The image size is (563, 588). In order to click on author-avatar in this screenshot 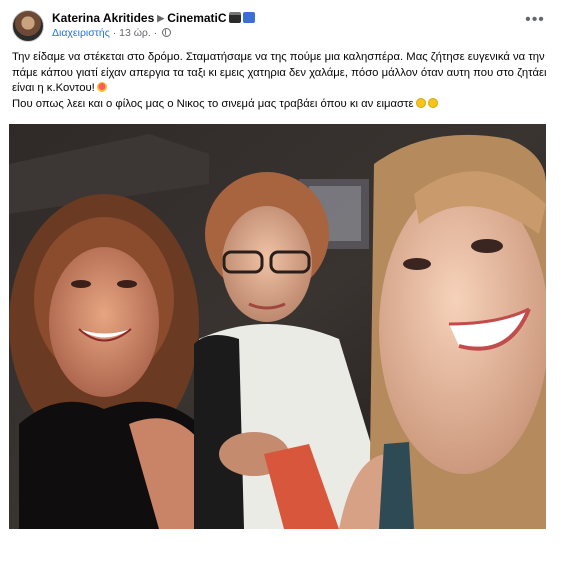, I will do `click(28, 26)`.